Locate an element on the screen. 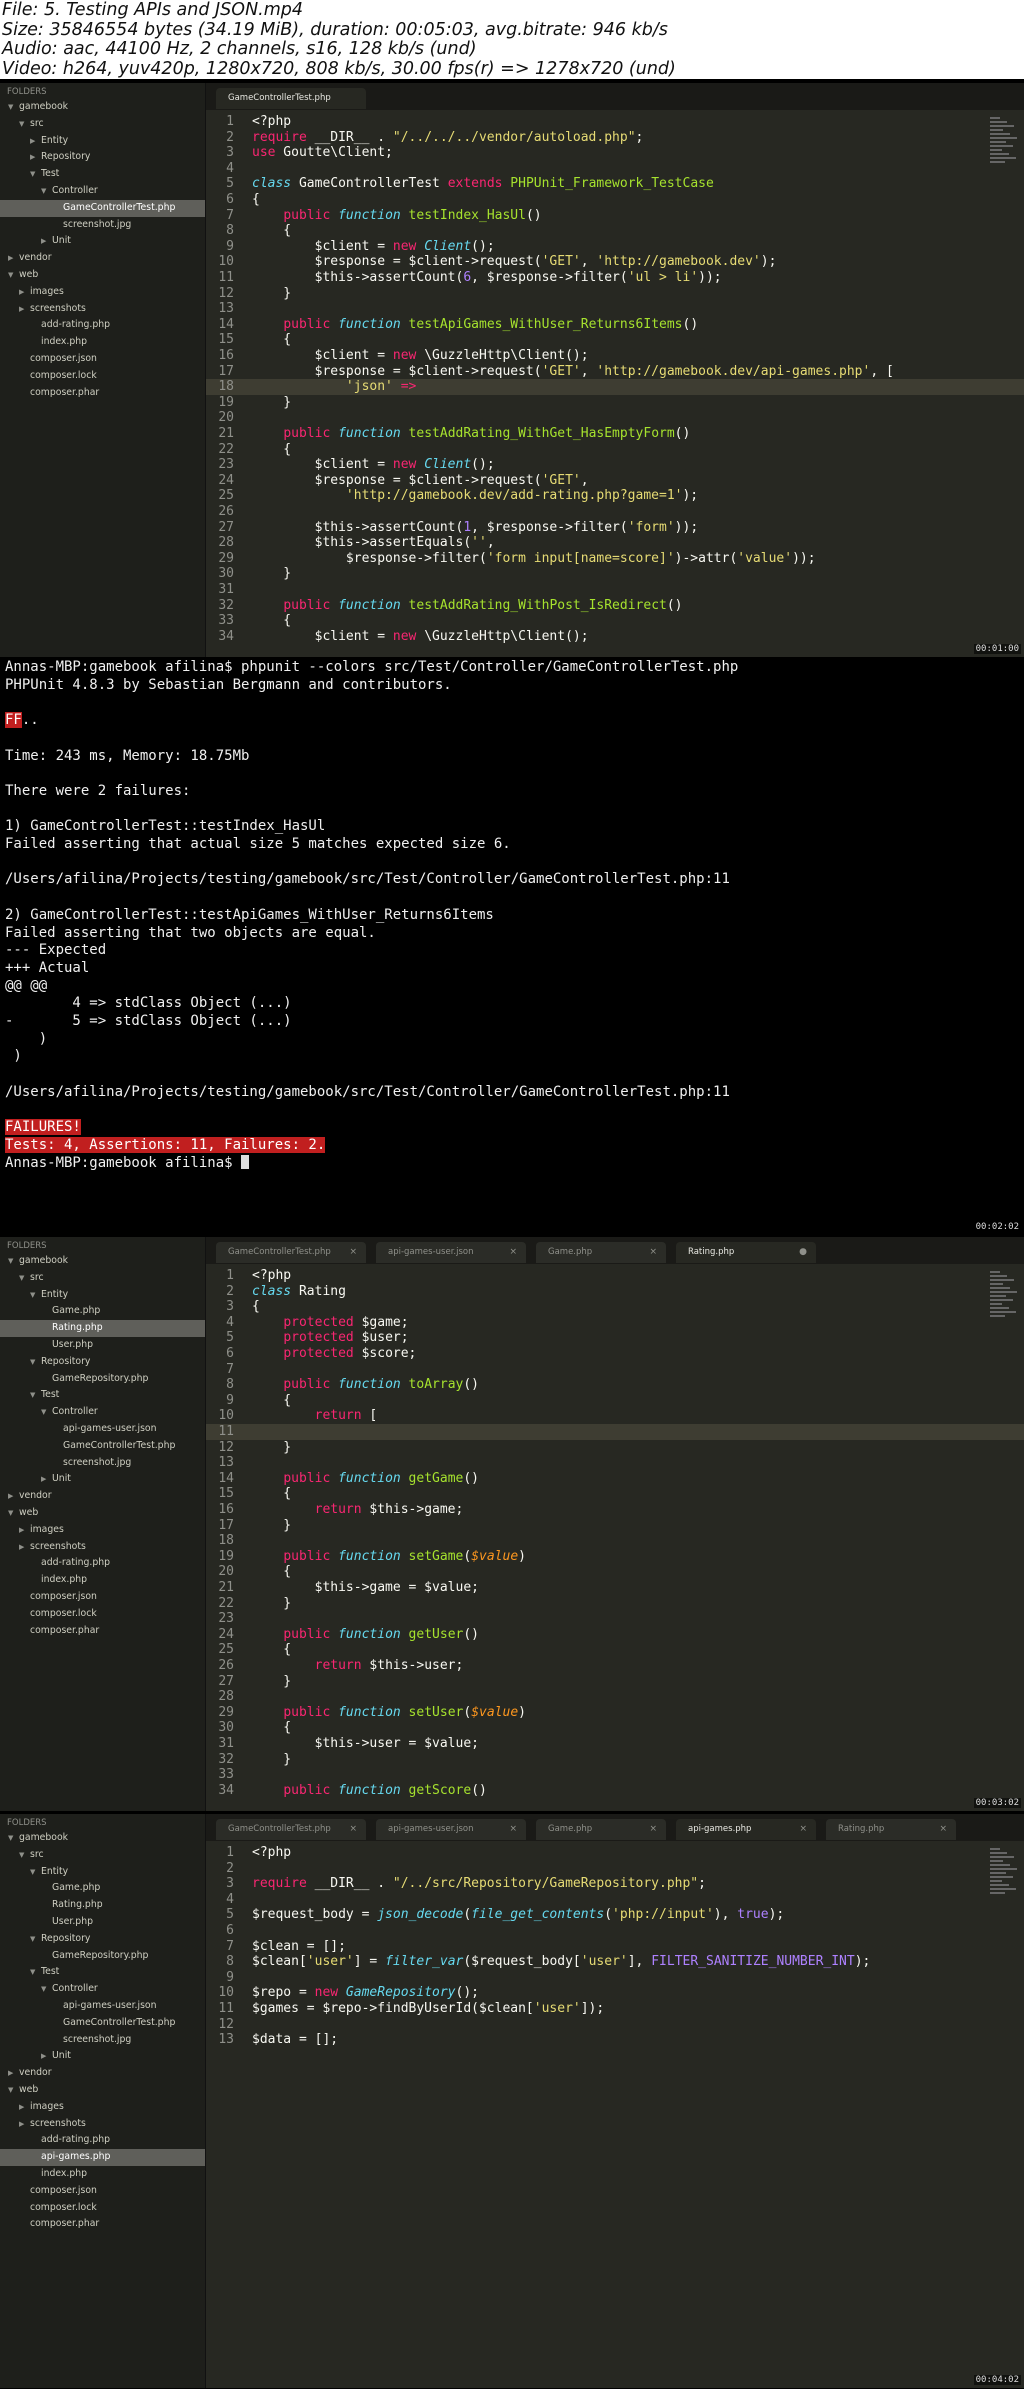 This screenshot has height=2389, width=1024. sidebar-item: ▶ Repository is located at coordinates (102, 157).